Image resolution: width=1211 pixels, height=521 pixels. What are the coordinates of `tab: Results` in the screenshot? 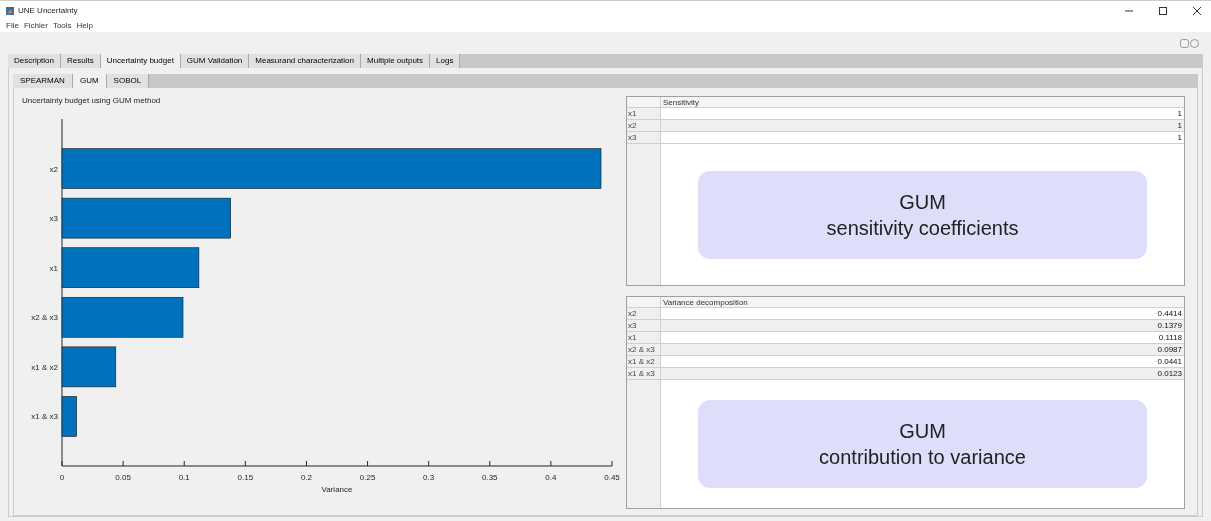 It's located at (81, 61).